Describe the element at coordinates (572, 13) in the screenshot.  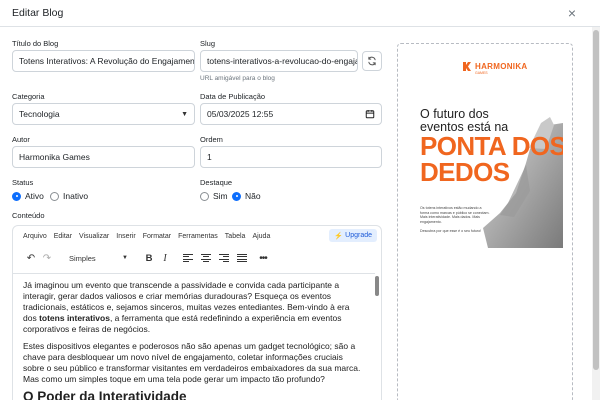
I see `close-icon: ×` at that location.